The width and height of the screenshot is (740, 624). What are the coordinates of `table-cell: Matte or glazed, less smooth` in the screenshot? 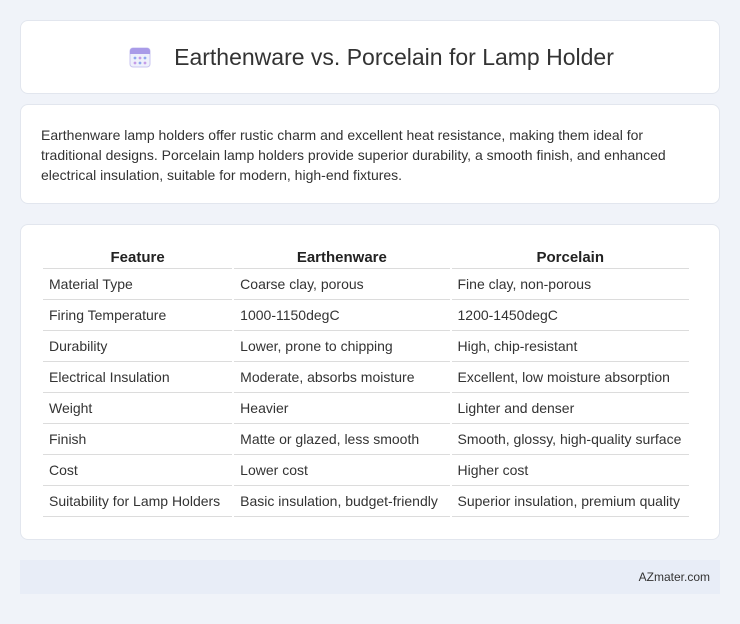 It's located at (342, 439).